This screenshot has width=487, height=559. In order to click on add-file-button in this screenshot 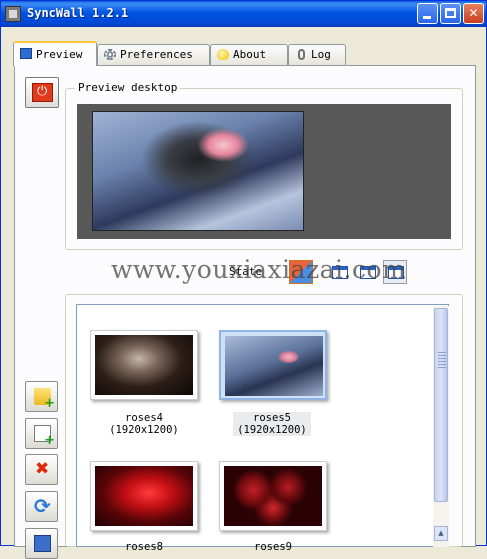, I will do `click(41, 433)`.